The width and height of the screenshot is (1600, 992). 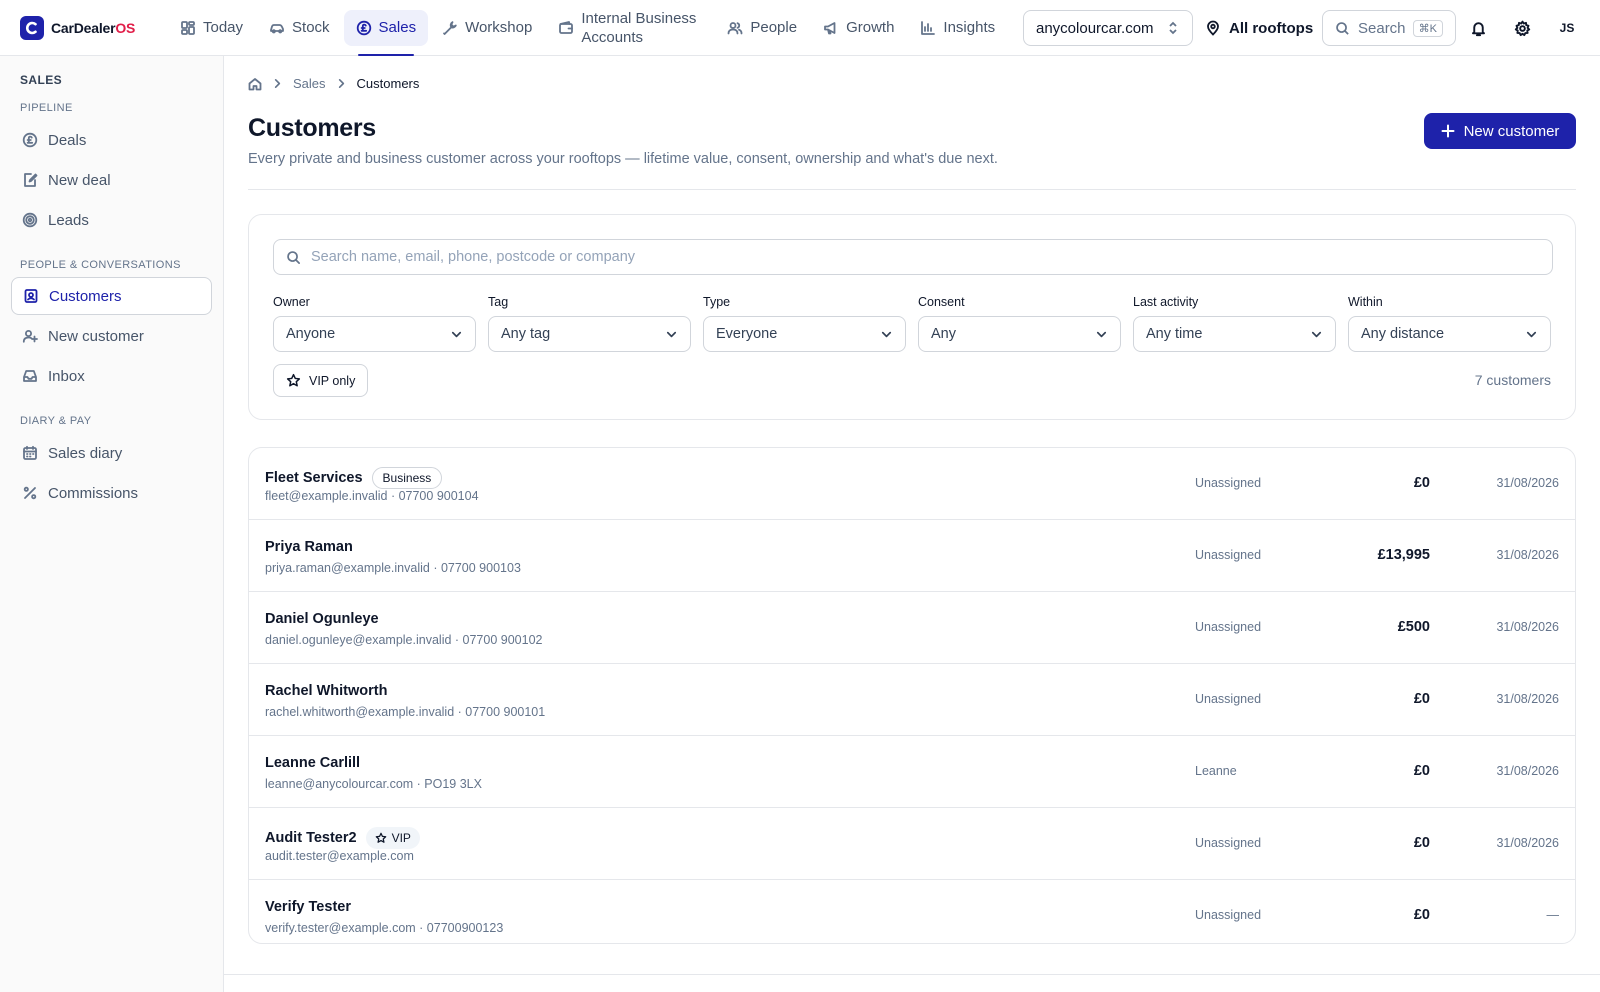 What do you see at coordinates (311, 27) in the screenshot?
I see `nav-tab-label: Stock` at bounding box center [311, 27].